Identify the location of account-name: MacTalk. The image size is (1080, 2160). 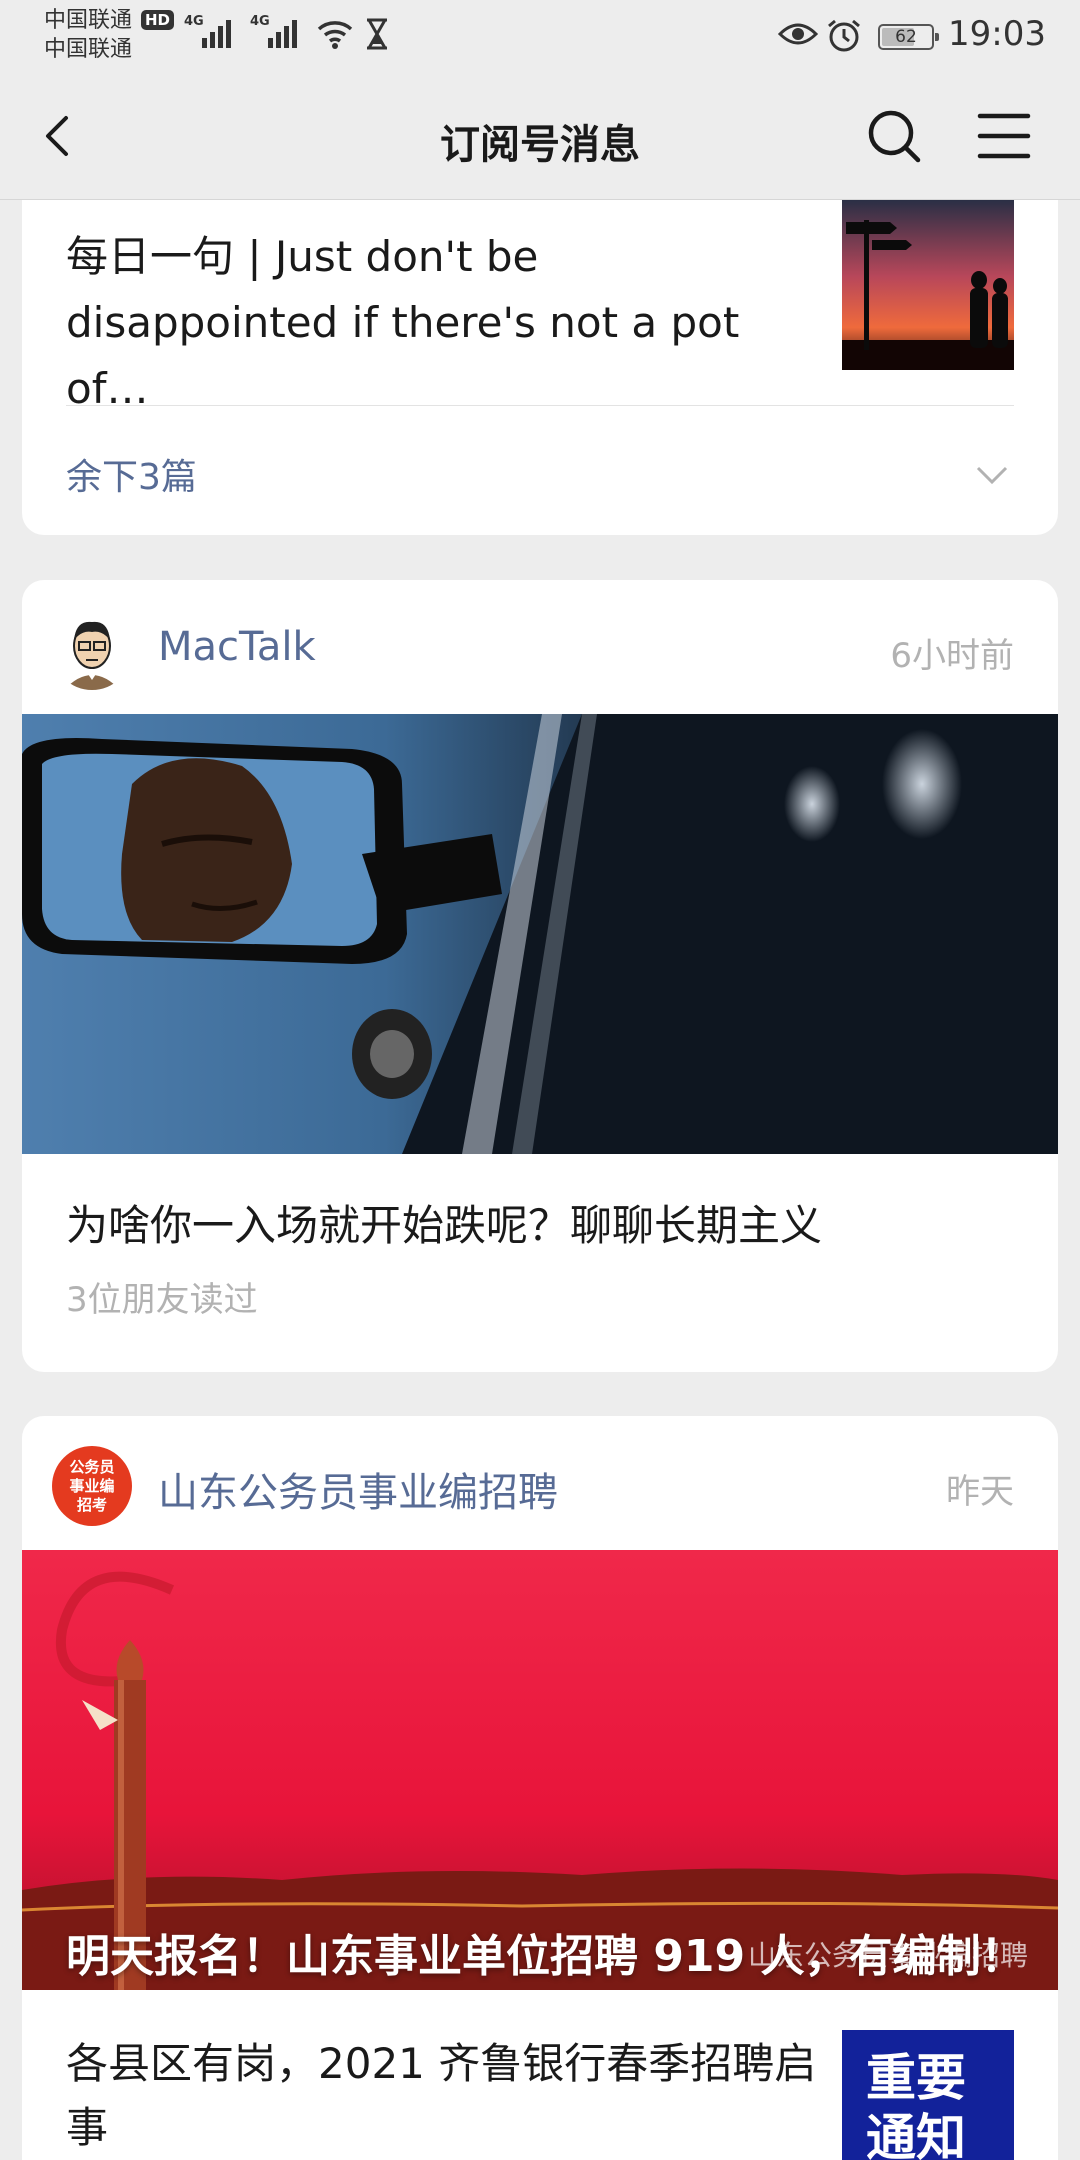
(237, 647).